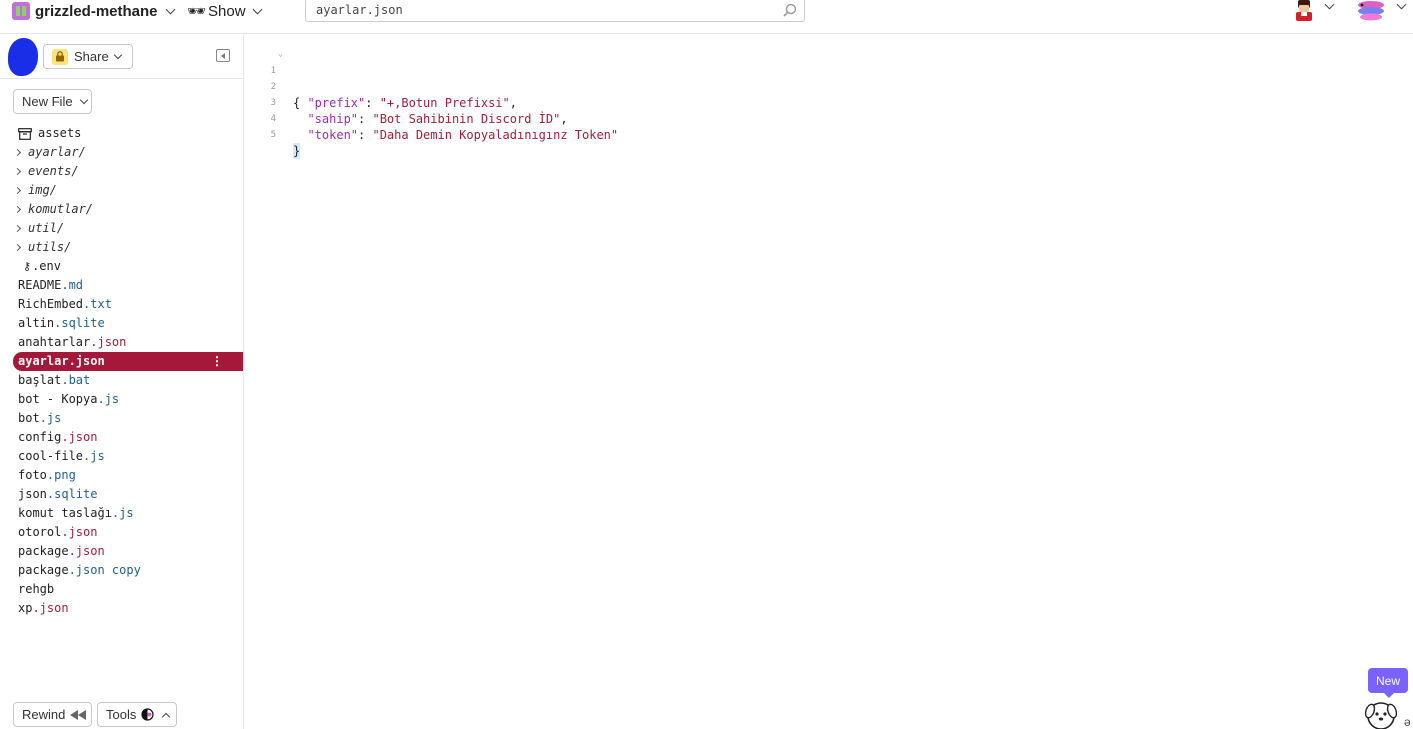 The height and width of the screenshot is (729, 1413). I want to click on fold-chevron-icon: ⌄, so click(280, 54).